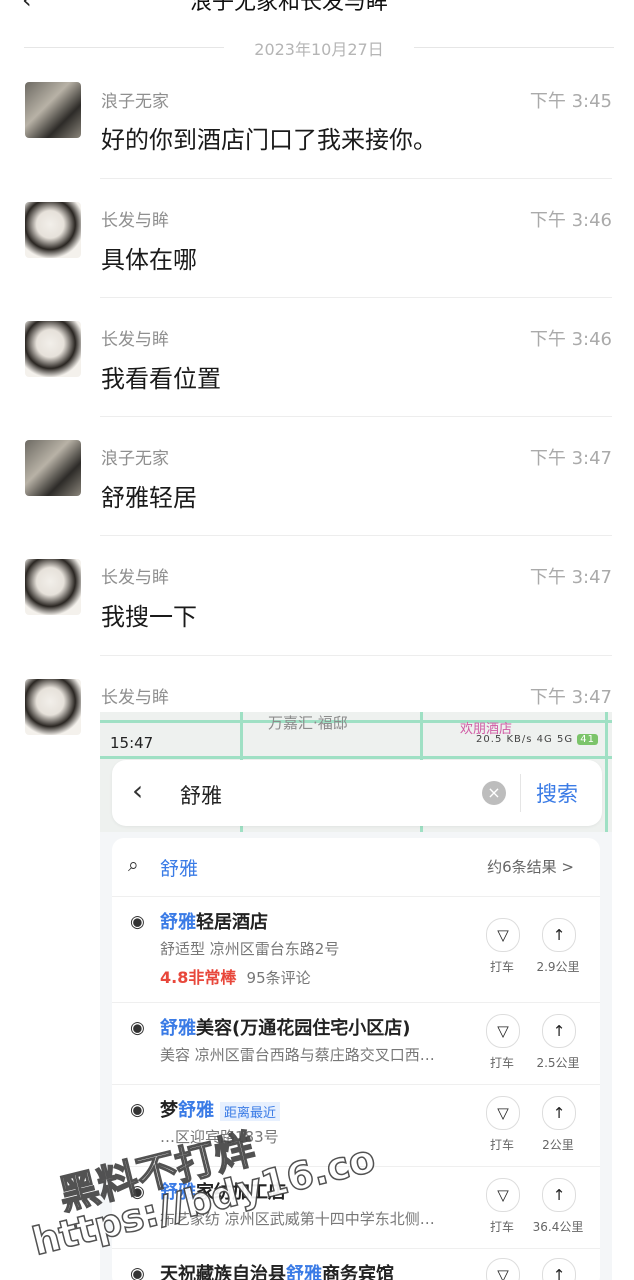 The height and width of the screenshot is (1280, 634). I want to click on result-name: 舒雅美容(万通花园住宅小区店), so click(285, 1028).